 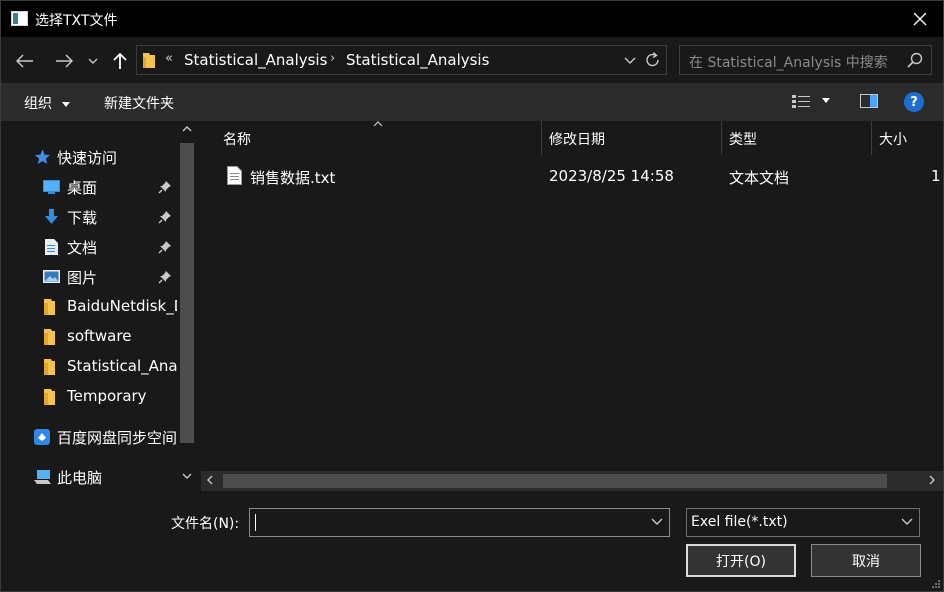 What do you see at coordinates (42, 156) in the screenshot?
I see `star-icon` at bounding box center [42, 156].